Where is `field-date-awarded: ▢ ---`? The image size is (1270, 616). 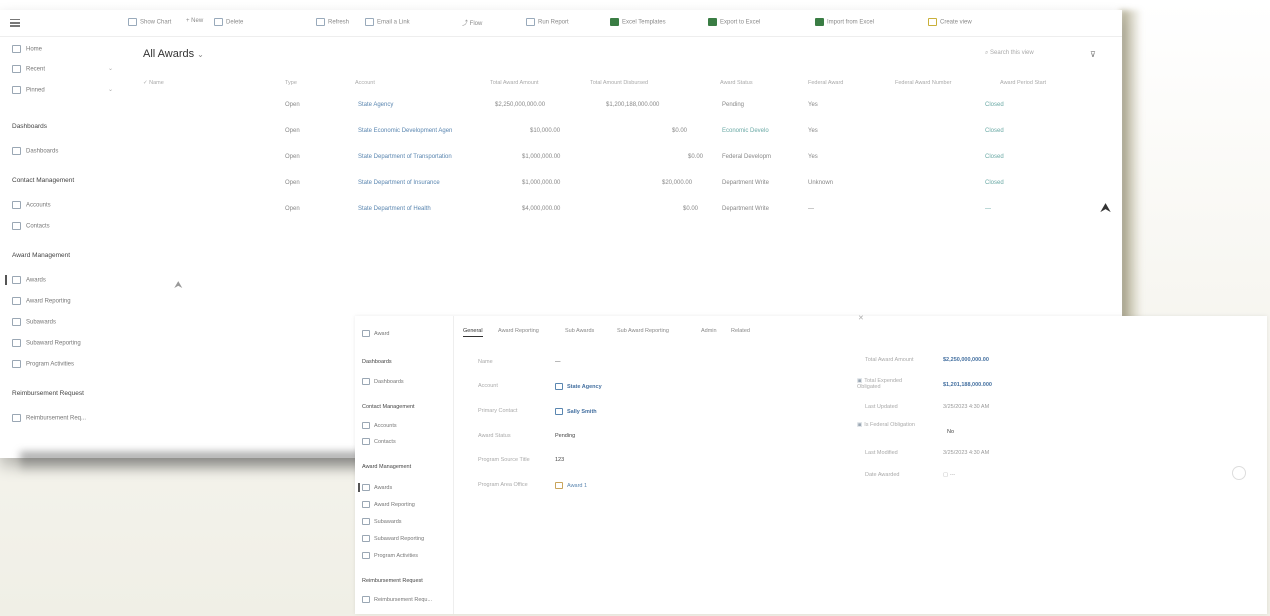 field-date-awarded: ▢ --- is located at coordinates (949, 475).